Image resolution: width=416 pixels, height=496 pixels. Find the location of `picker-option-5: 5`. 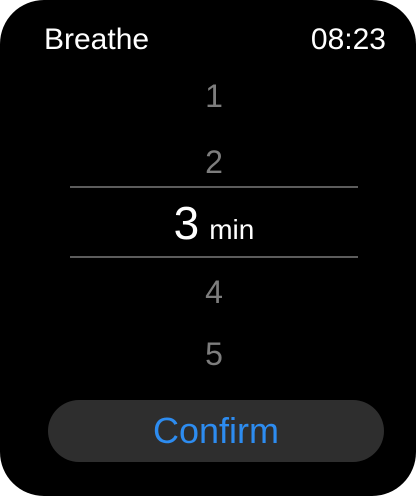

picker-option-5: 5 is located at coordinates (214, 354).